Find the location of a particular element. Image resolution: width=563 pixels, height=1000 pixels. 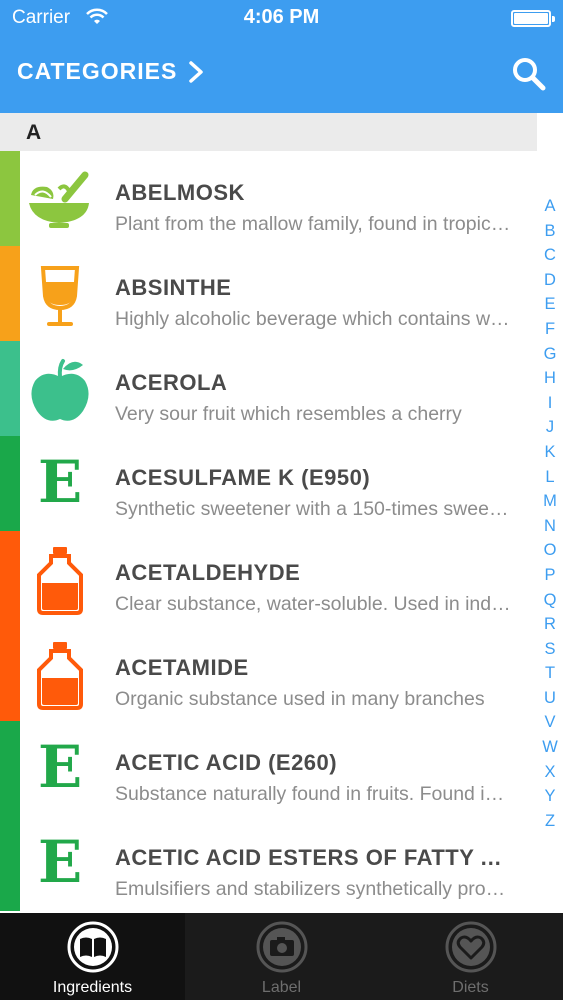

categories-button: CATEGORIES is located at coordinates (111, 71).